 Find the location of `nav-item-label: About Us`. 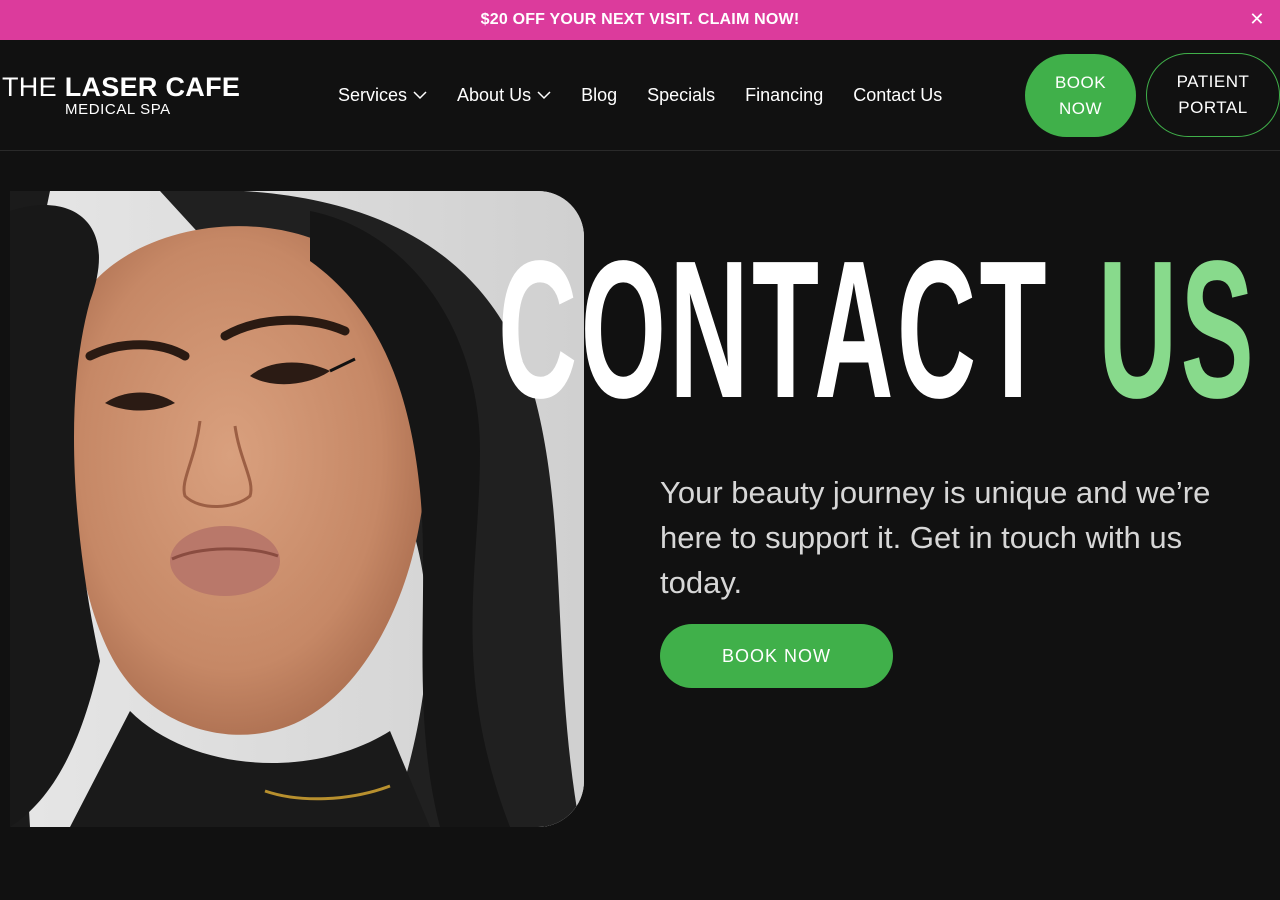

nav-item-label: About Us is located at coordinates (494, 94).